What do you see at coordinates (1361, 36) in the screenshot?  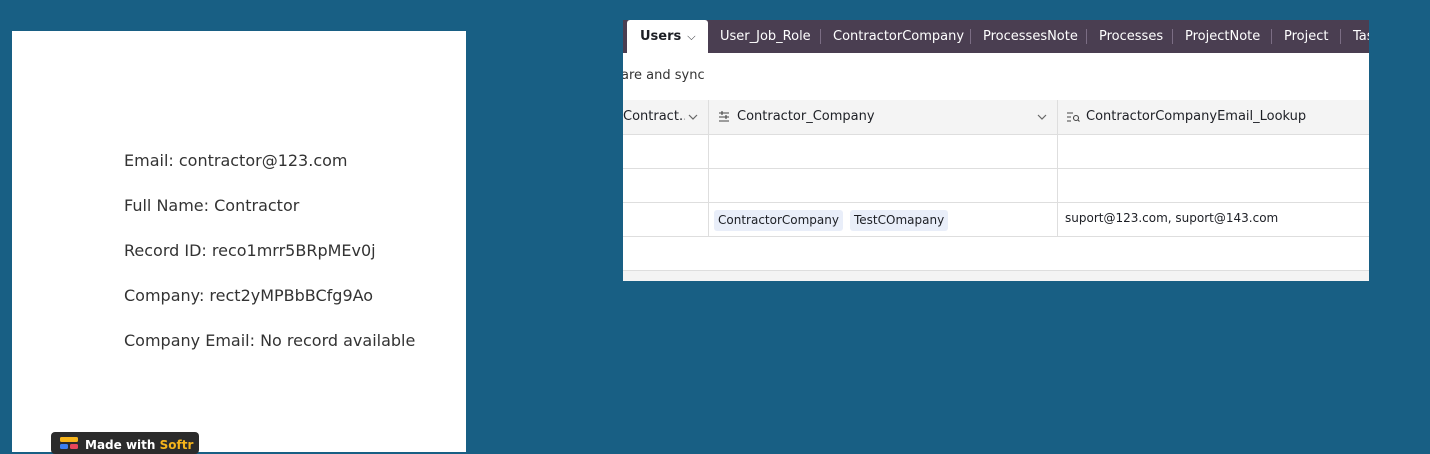 I see `tab-tasks: Tas` at bounding box center [1361, 36].